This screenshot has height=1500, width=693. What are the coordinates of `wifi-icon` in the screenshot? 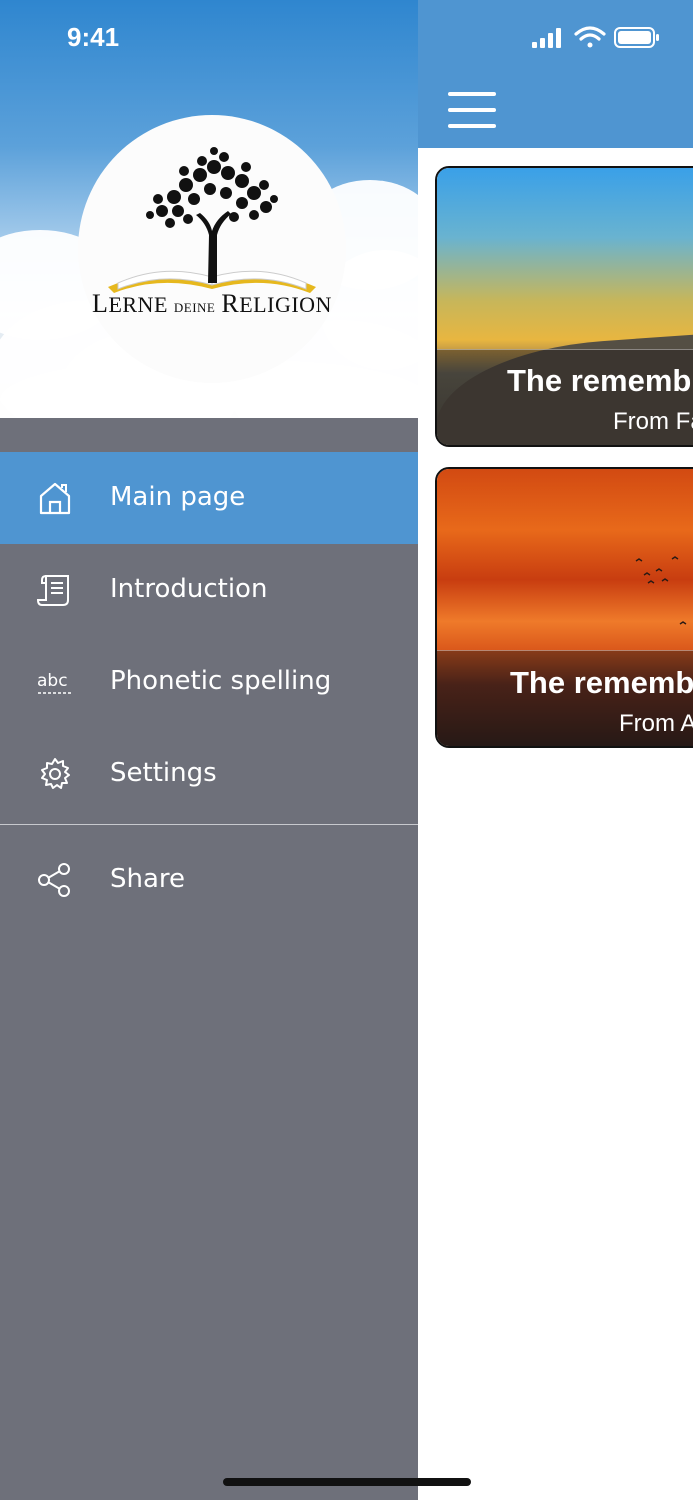 It's located at (590, 37).